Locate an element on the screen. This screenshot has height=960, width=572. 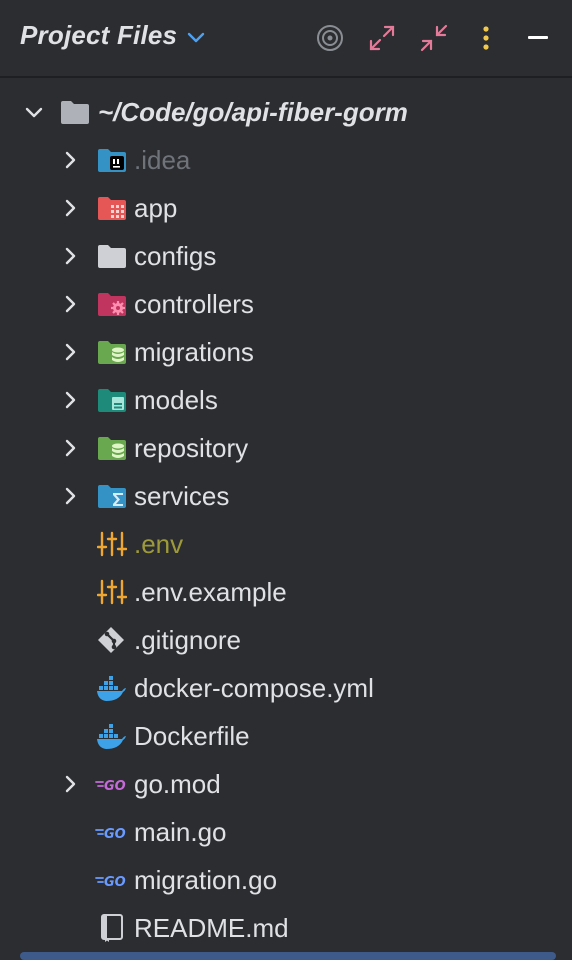
tree-item-root: ~/Code/go/api-fiber-gorm is located at coordinates (286, 112).